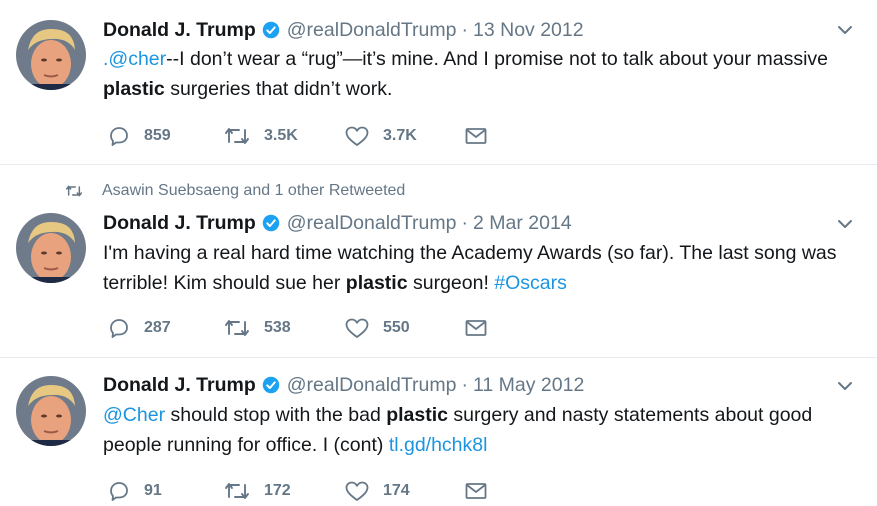 Image resolution: width=877 pixels, height=506 pixels. What do you see at coordinates (281, 135) in the screenshot?
I see `retweet-count: 3.5K` at bounding box center [281, 135].